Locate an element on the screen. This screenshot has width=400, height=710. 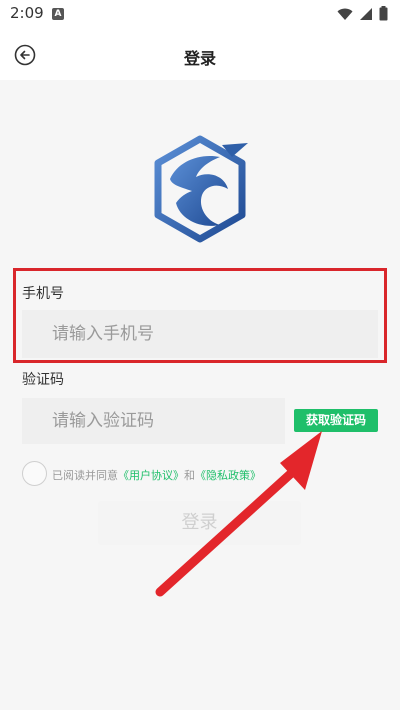
login-button: 登录 is located at coordinates (199, 523).